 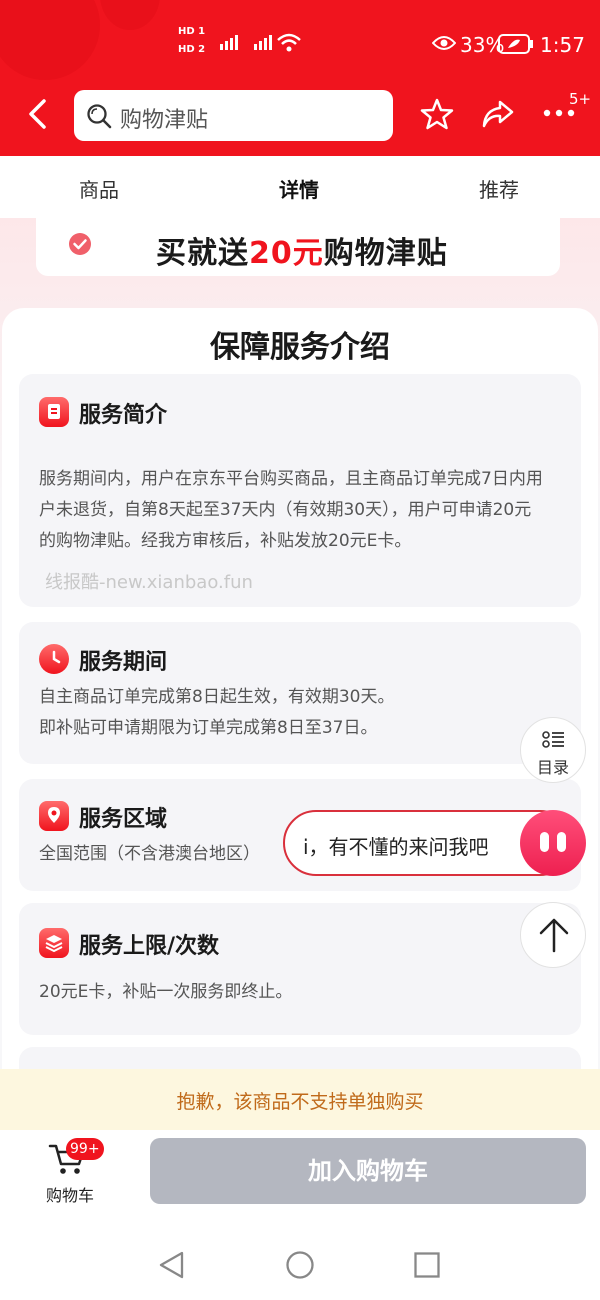 I want to click on arrow-up-icon, so click(x=554, y=935).